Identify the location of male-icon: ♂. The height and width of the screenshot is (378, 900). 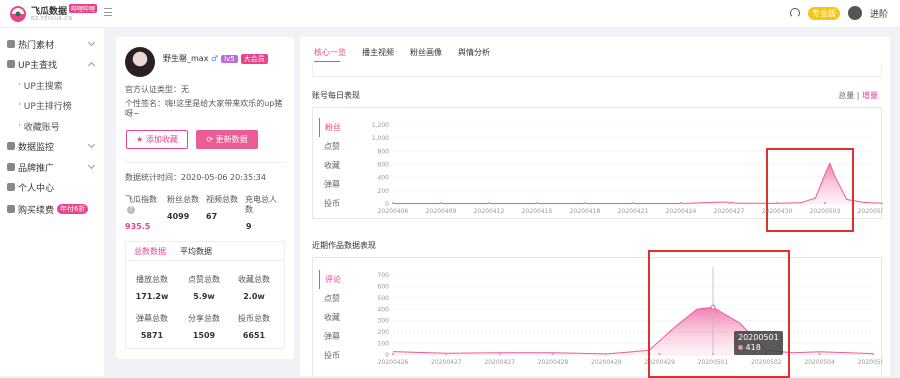
(214, 58).